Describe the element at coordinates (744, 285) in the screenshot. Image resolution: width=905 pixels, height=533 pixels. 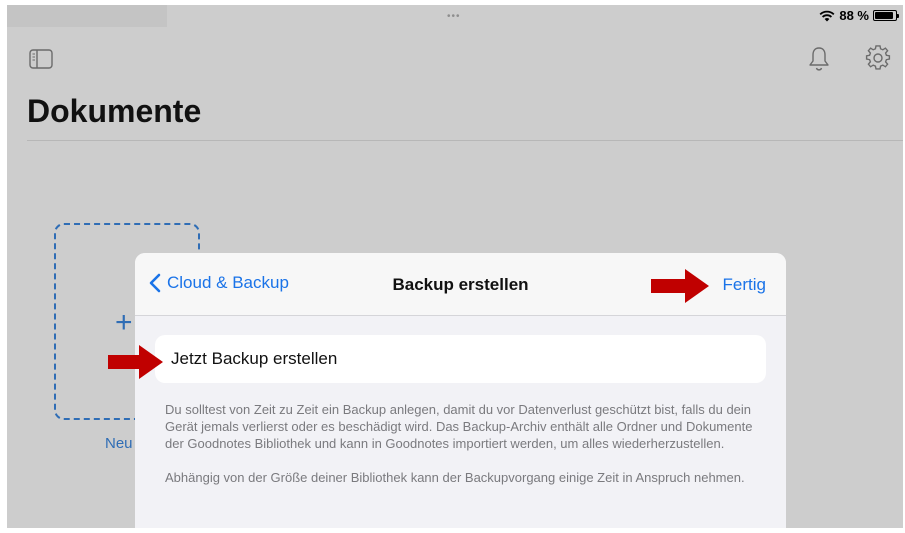
I see `done-button: Fertig` at that location.